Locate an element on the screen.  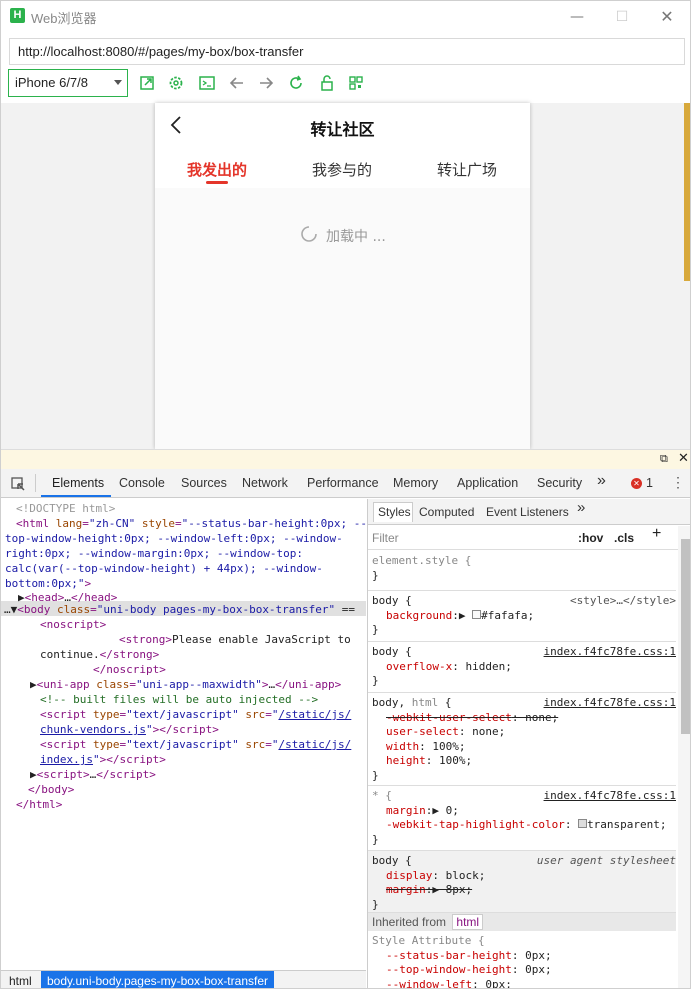
inherited-tag: html is located at coordinates (468, 922).